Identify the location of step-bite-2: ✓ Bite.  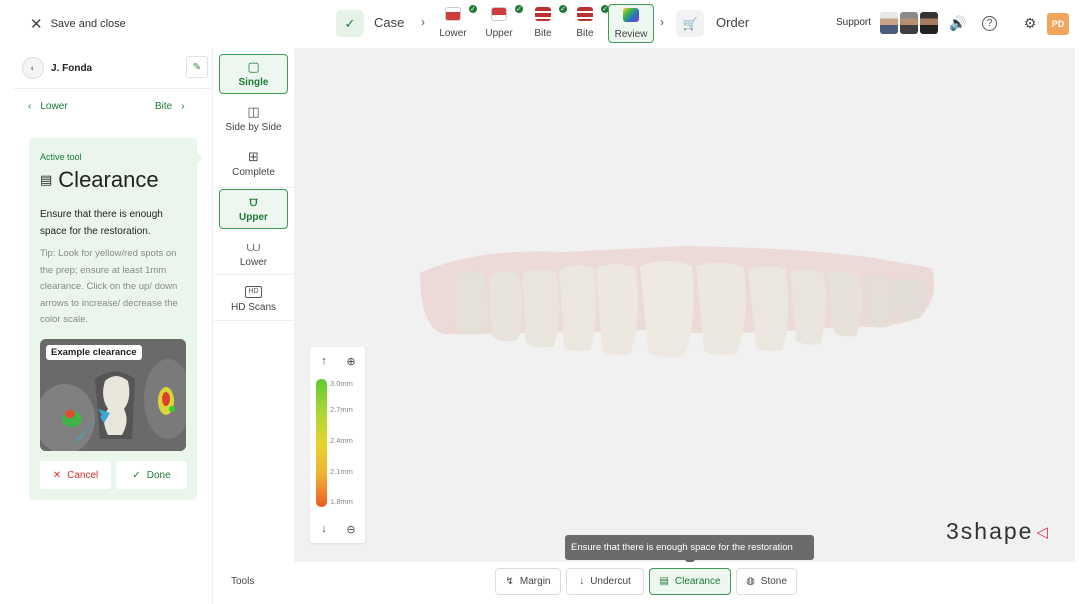
(588, 23).